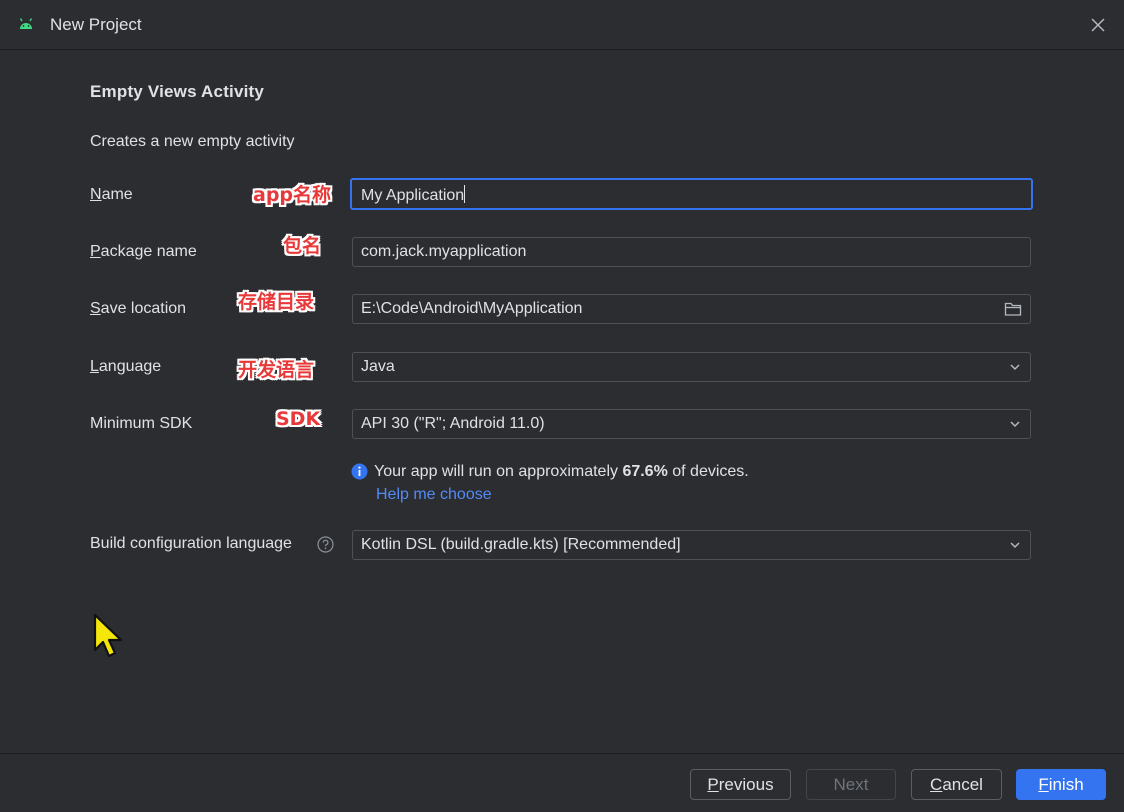 The image size is (1124, 812). Describe the element at coordinates (691, 424) in the screenshot. I see `minimum-sdk-select: API 30 ("R"; Android 11.0)` at that location.